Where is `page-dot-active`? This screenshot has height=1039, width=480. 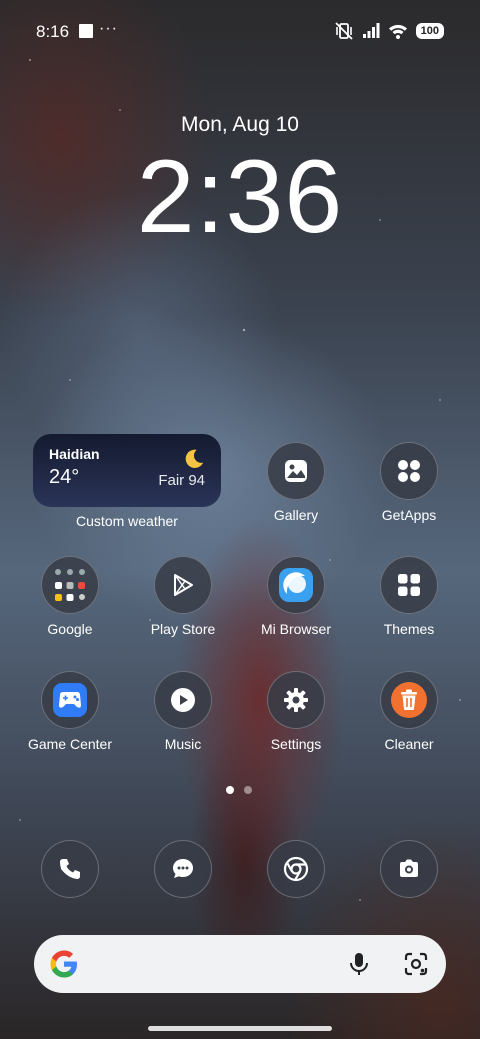
page-dot-active is located at coordinates (230, 790).